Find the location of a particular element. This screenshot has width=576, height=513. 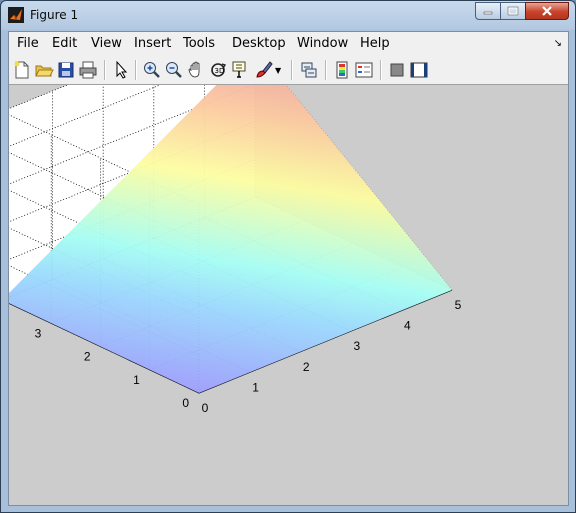

y-tick-label: 1 is located at coordinates (136, 380).